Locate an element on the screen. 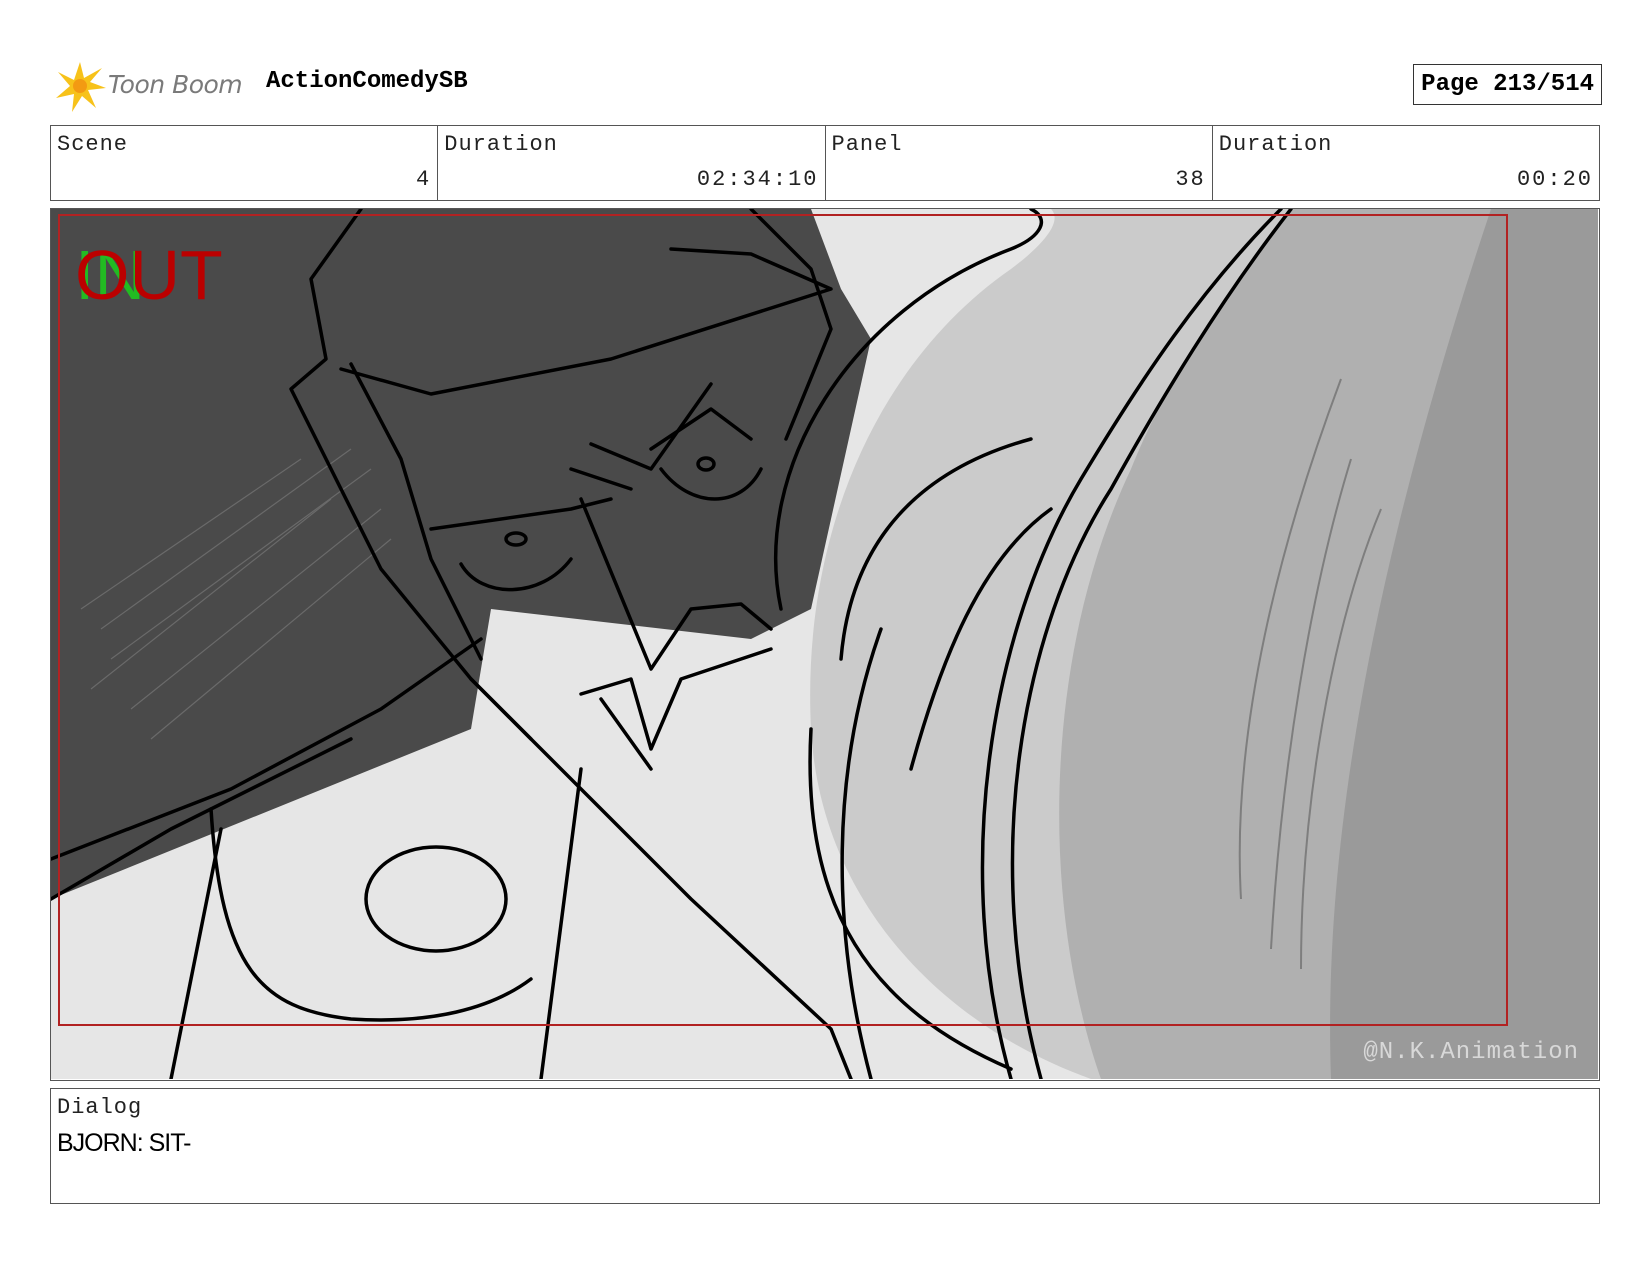 The width and height of the screenshot is (1650, 1275). scene-duration-value: 02:34:10 is located at coordinates (757, 179).